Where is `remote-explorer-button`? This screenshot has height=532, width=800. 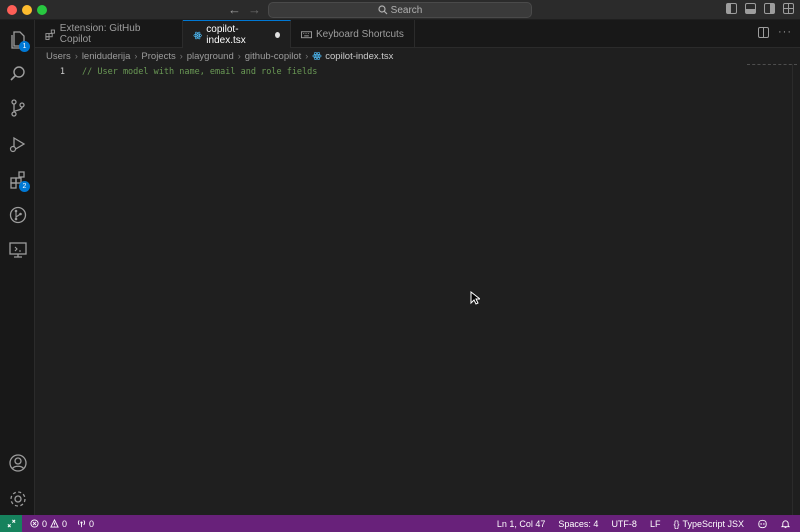
remote-explorer-button is located at coordinates (18, 250).